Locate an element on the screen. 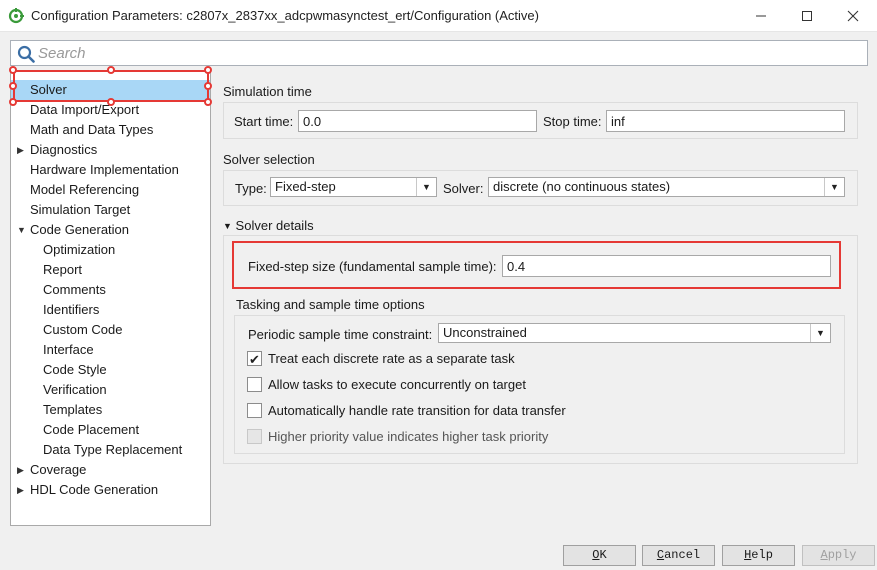 This screenshot has height=570, width=877. solver-type-value: Fixed-step is located at coordinates (305, 186).